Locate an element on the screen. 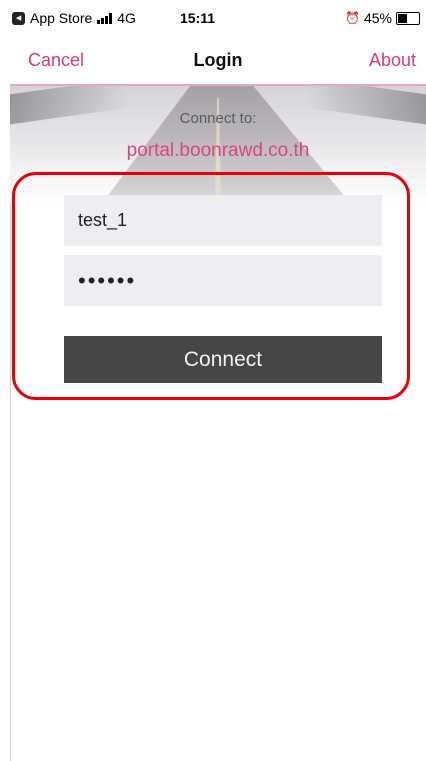 The height and width of the screenshot is (761, 426). page-title: Login is located at coordinates (218, 60).